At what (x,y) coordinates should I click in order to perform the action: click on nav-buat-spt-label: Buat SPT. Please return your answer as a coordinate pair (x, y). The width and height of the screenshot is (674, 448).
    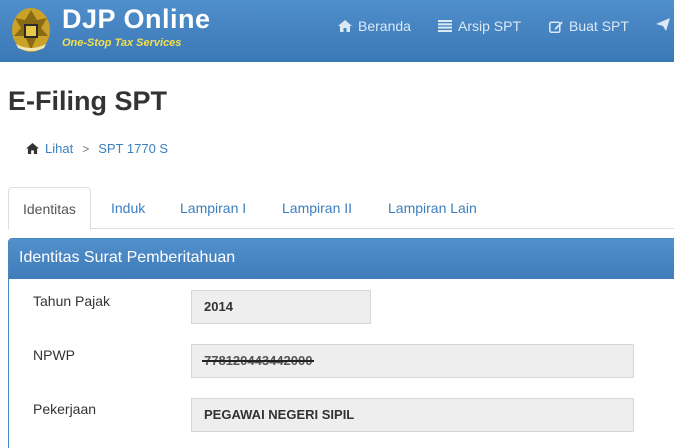
    Looking at the image, I should click on (599, 26).